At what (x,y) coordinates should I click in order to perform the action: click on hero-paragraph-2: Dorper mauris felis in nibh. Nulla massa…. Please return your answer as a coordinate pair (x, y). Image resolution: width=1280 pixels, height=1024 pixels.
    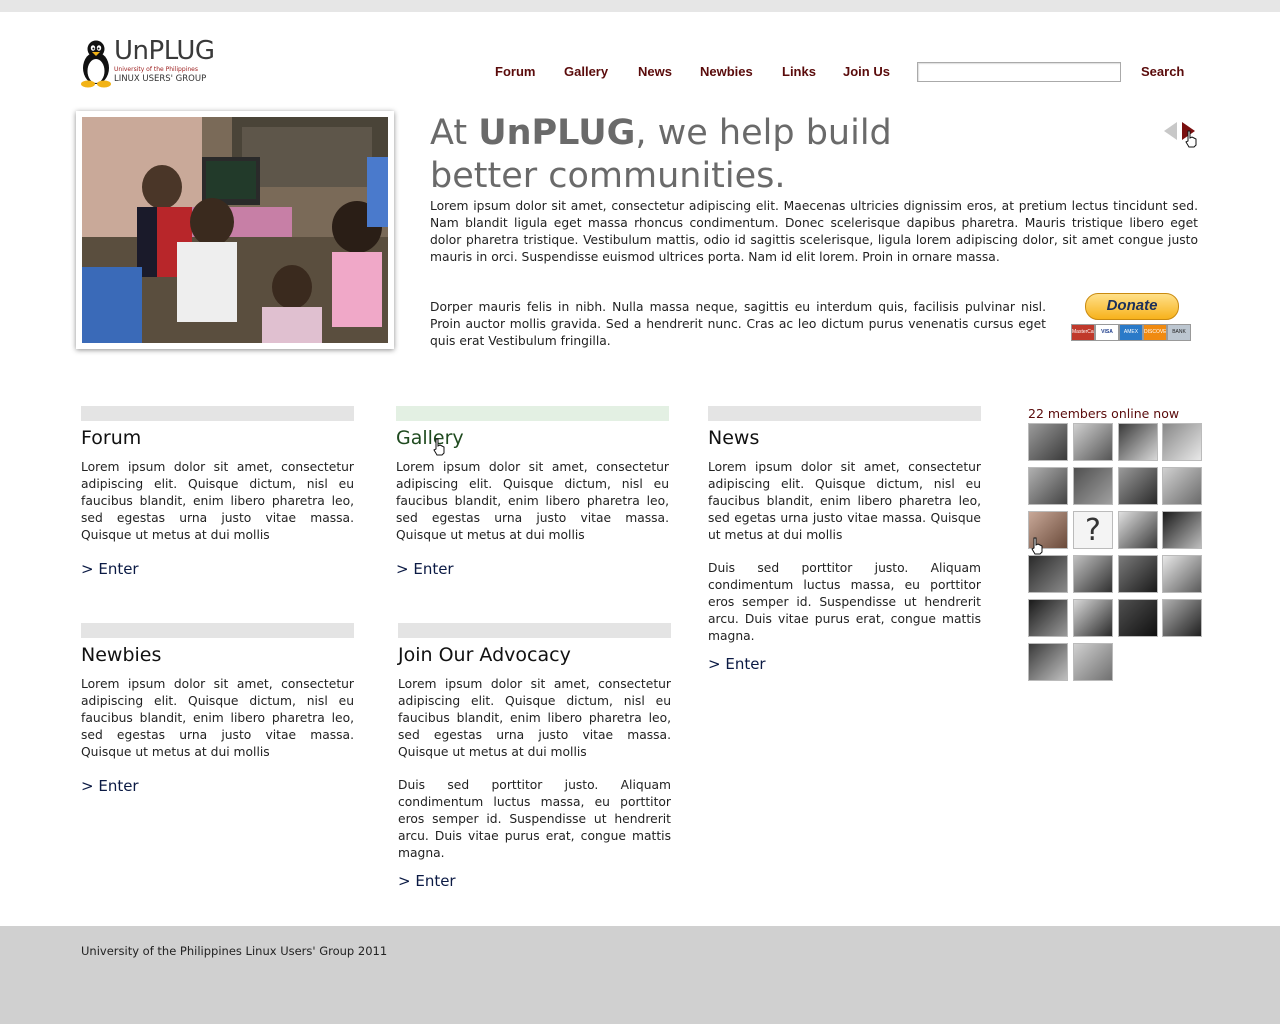
    Looking at the image, I should click on (738, 324).